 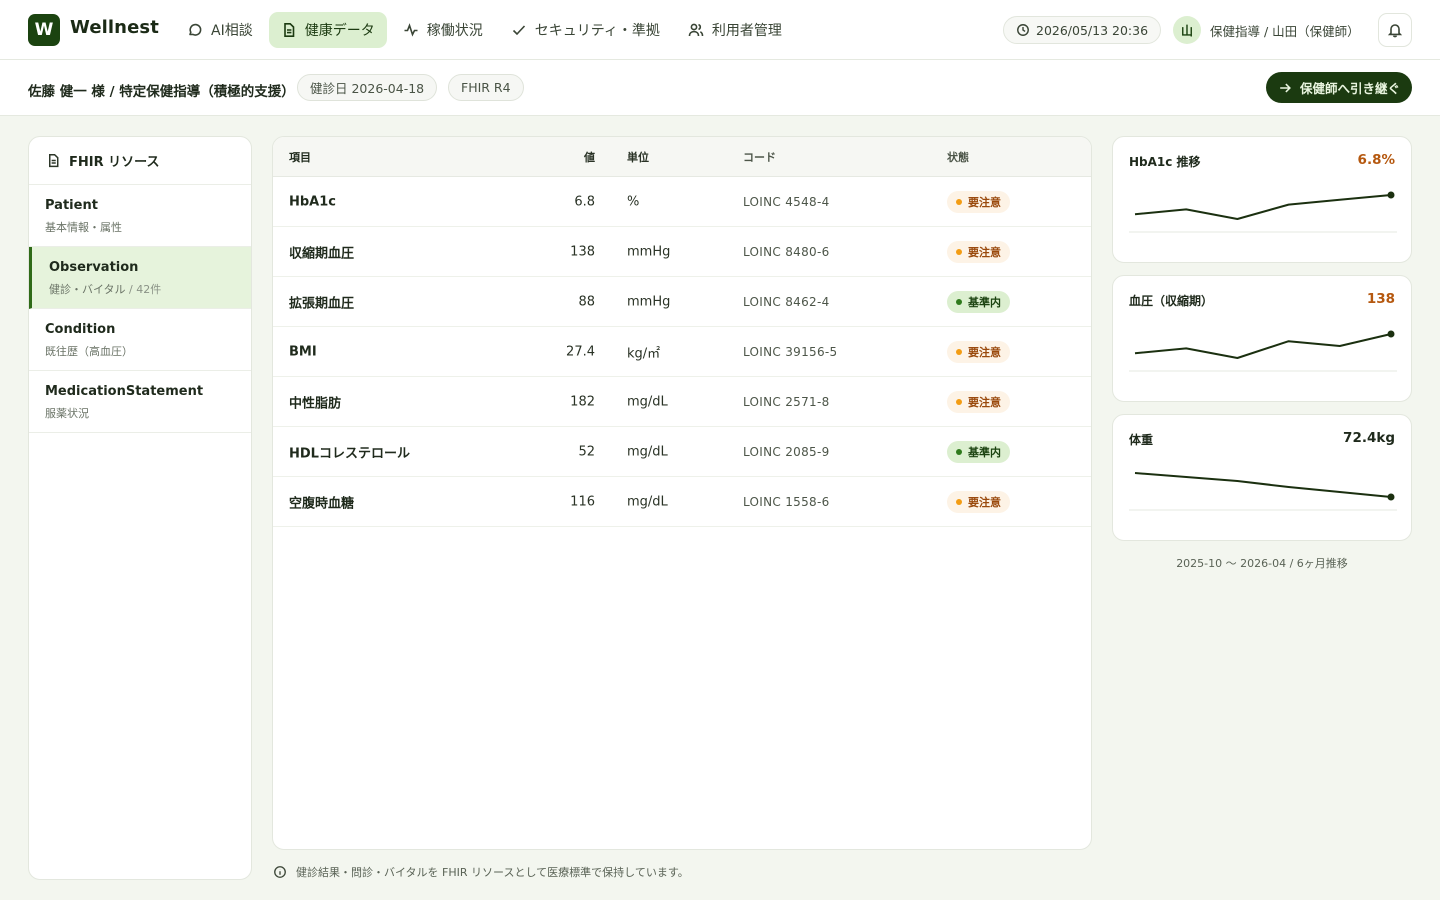 I want to click on table-row: HbA1c 6.8% LOINC 4548-4 要注意, so click(x=682, y=202).